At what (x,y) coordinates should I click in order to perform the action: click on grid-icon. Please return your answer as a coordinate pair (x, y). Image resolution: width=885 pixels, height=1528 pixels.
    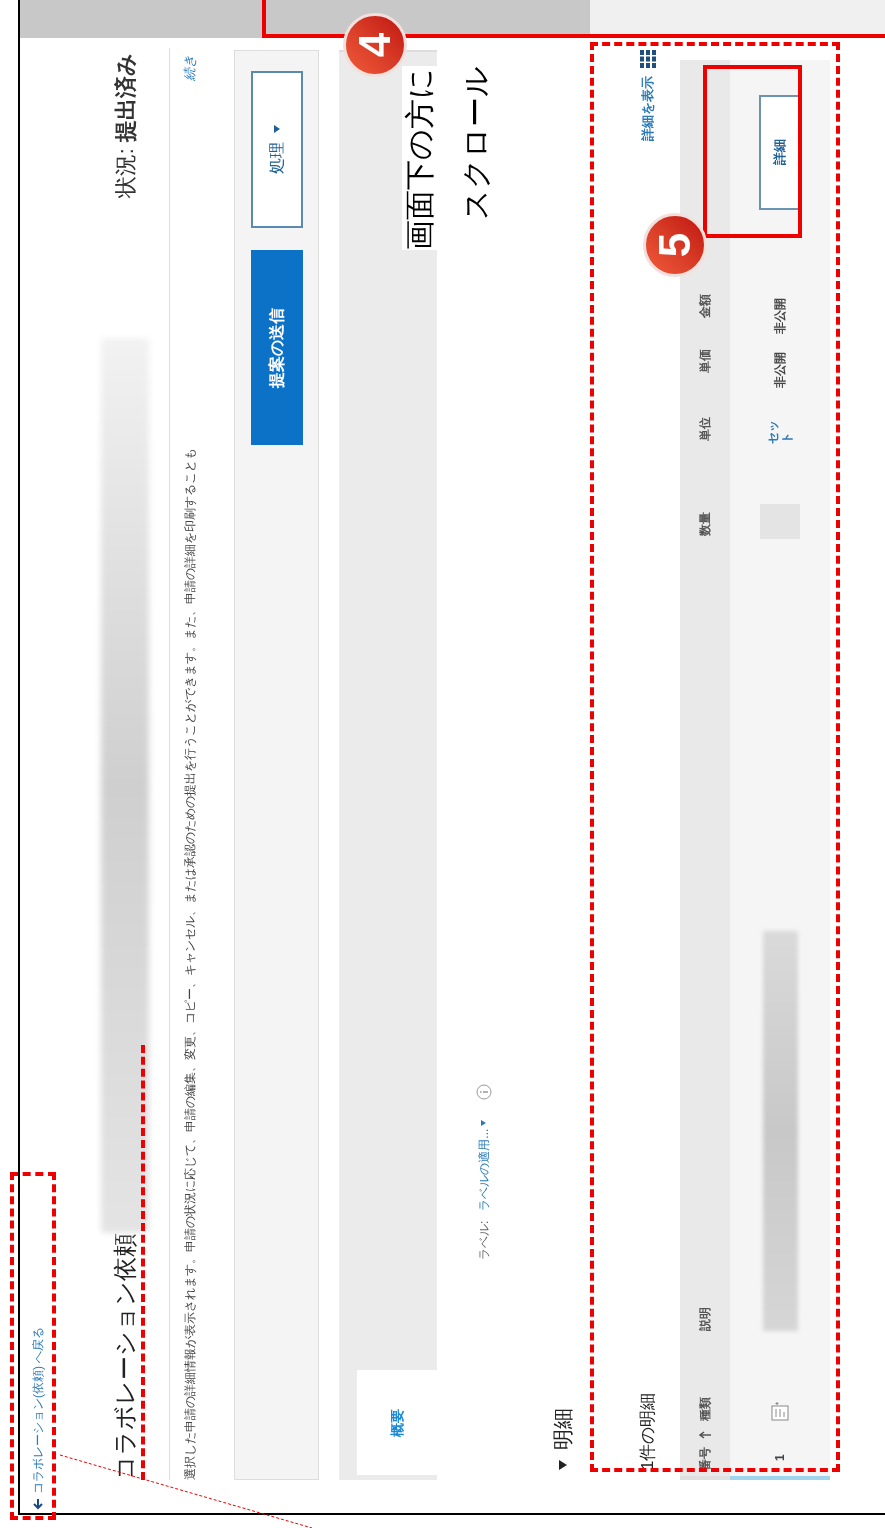
    Looking at the image, I should click on (647, 59).